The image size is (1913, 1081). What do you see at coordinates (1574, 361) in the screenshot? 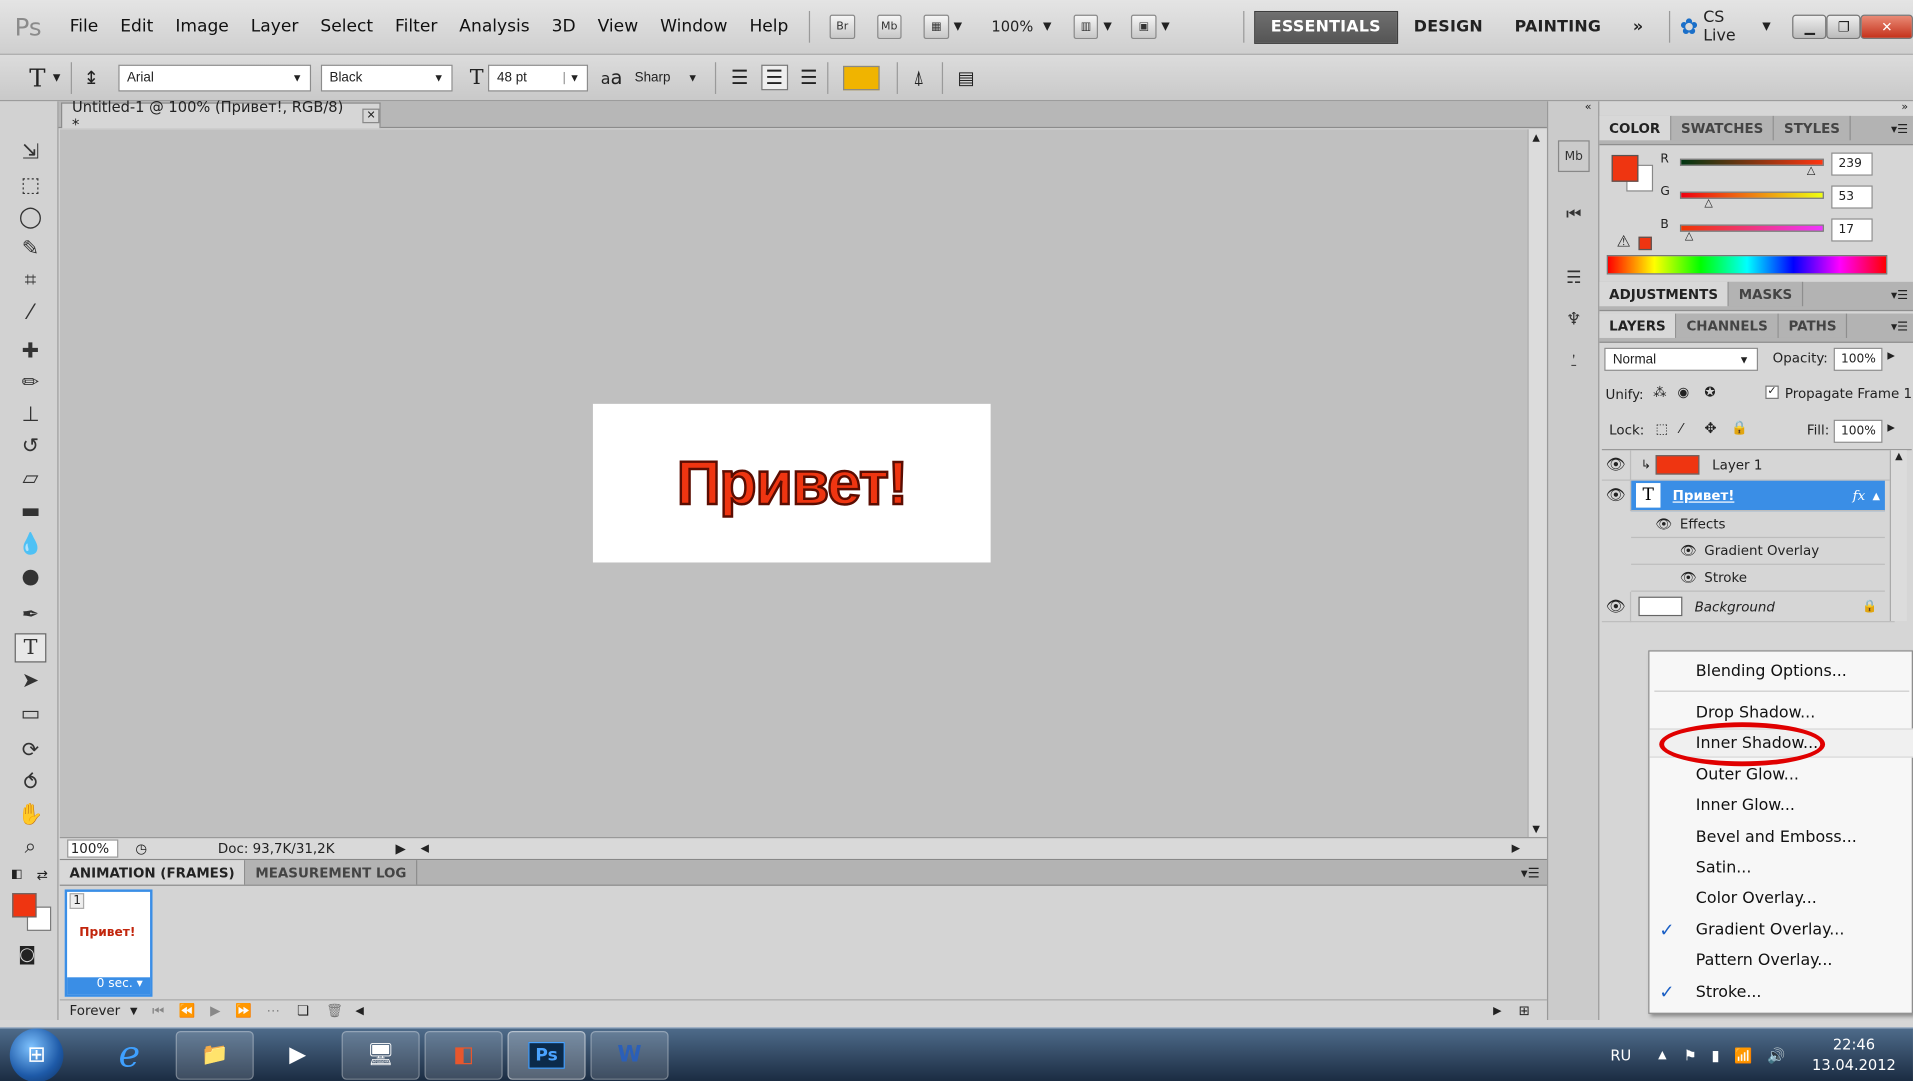
I see `character-icon: ⍘` at bounding box center [1574, 361].